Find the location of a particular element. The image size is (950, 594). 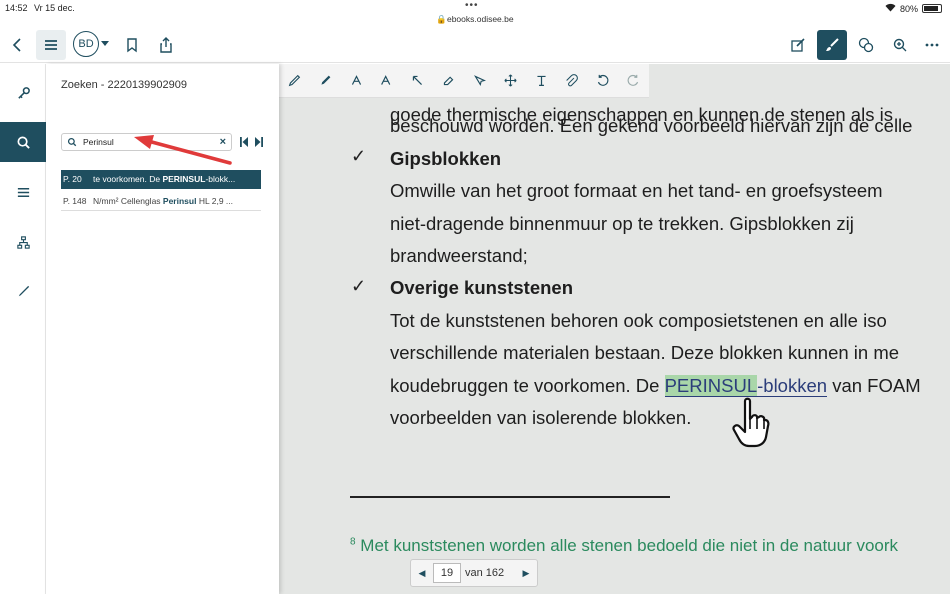

brush-icon is located at coordinates (832, 45).